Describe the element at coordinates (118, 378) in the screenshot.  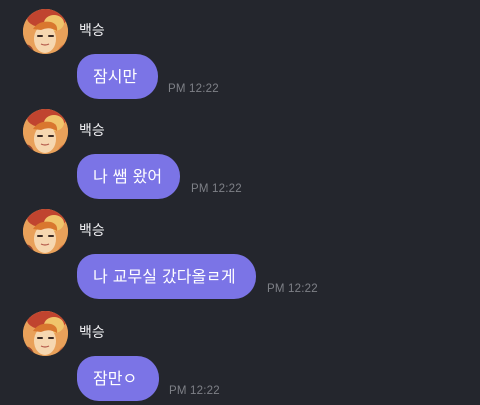
I see `message-bubble: 잠만ㅇ` at that location.